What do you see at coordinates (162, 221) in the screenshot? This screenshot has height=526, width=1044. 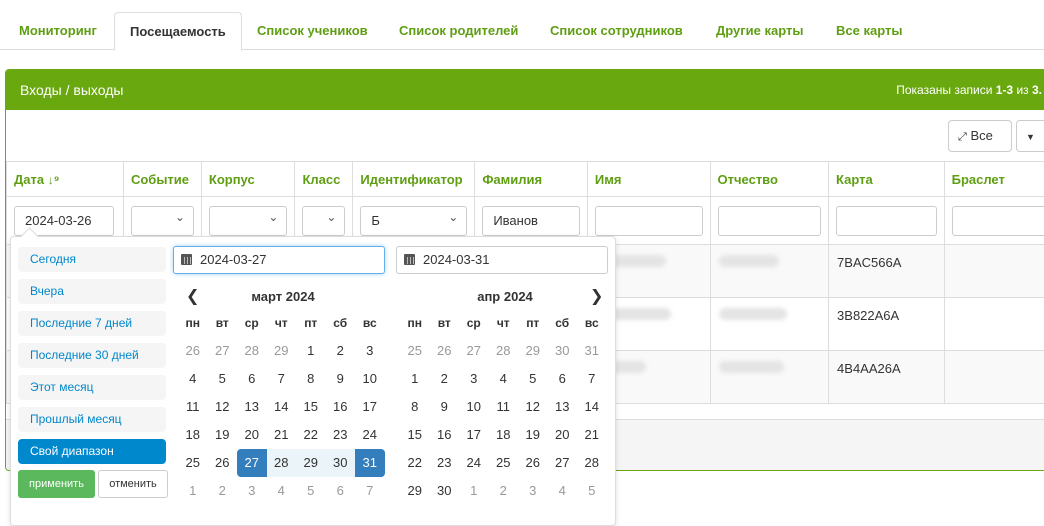 I see `event-filter-select` at bounding box center [162, 221].